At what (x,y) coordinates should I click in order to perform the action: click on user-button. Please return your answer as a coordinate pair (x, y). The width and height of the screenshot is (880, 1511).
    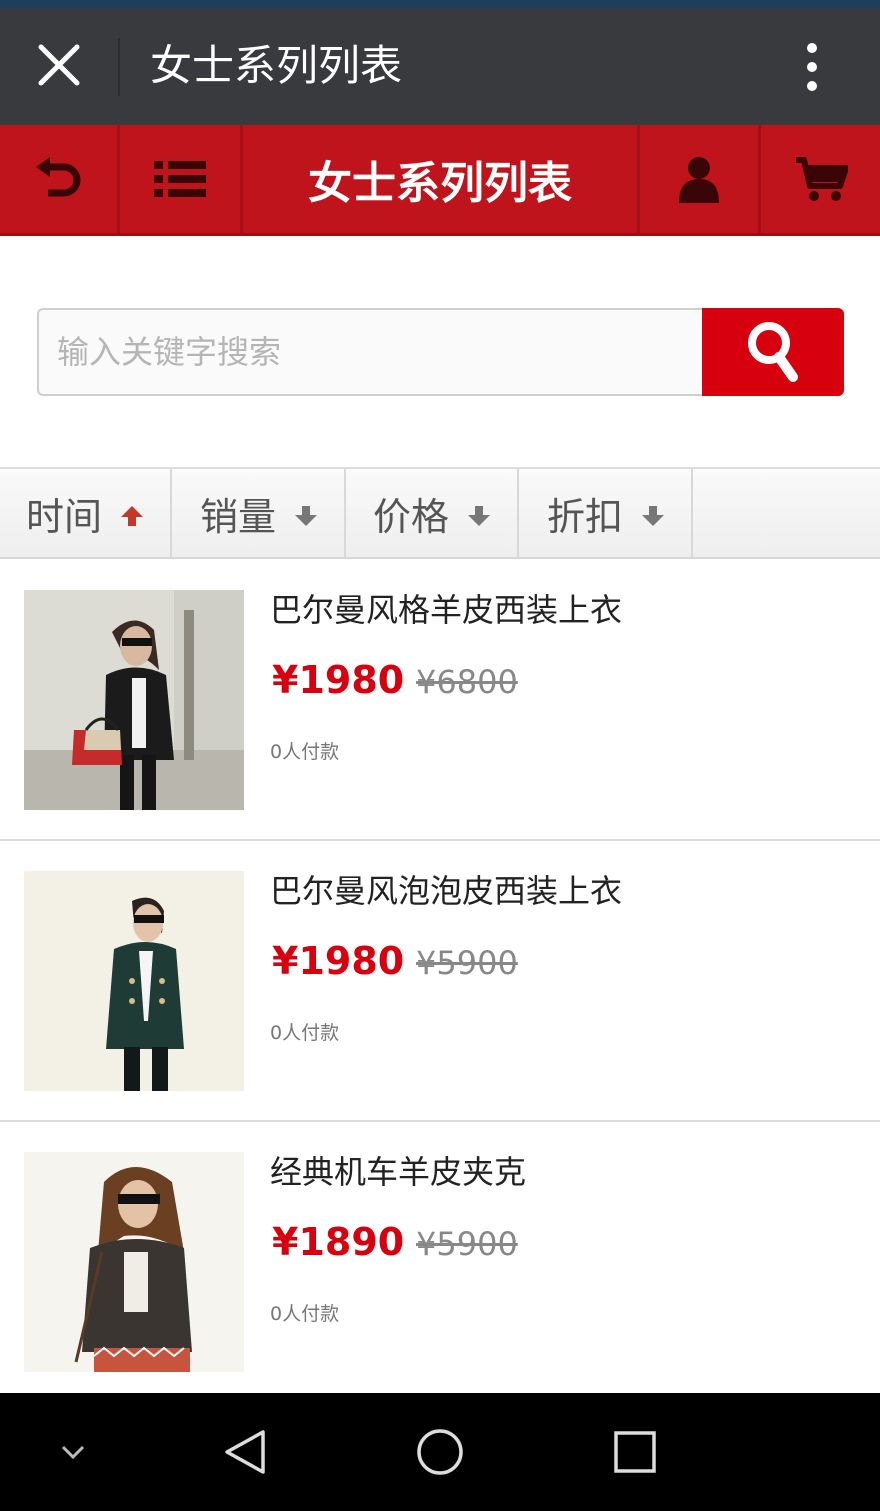
    Looking at the image, I should click on (699, 179).